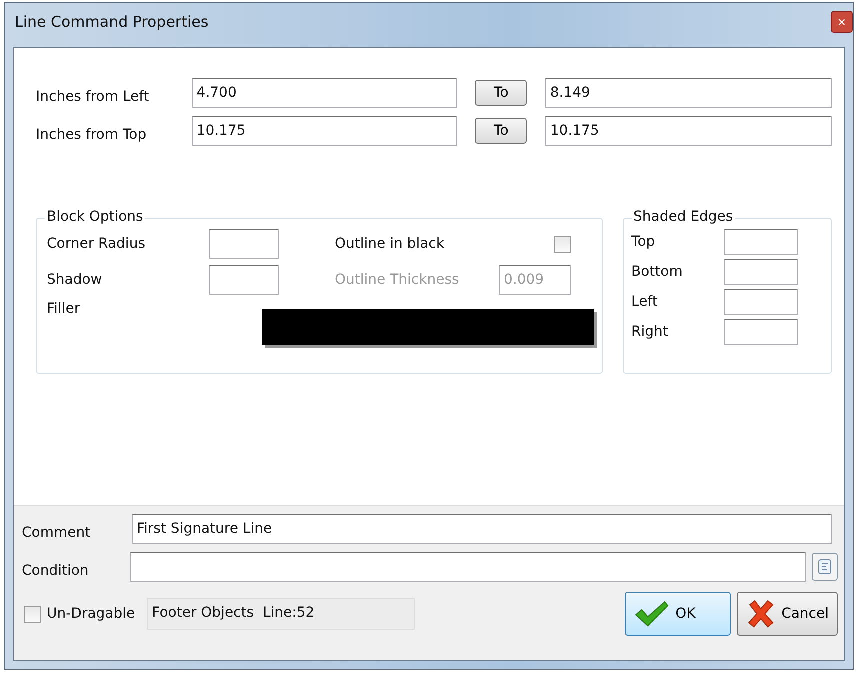  Describe the element at coordinates (644, 242) in the screenshot. I see `field-label: Top` at that location.